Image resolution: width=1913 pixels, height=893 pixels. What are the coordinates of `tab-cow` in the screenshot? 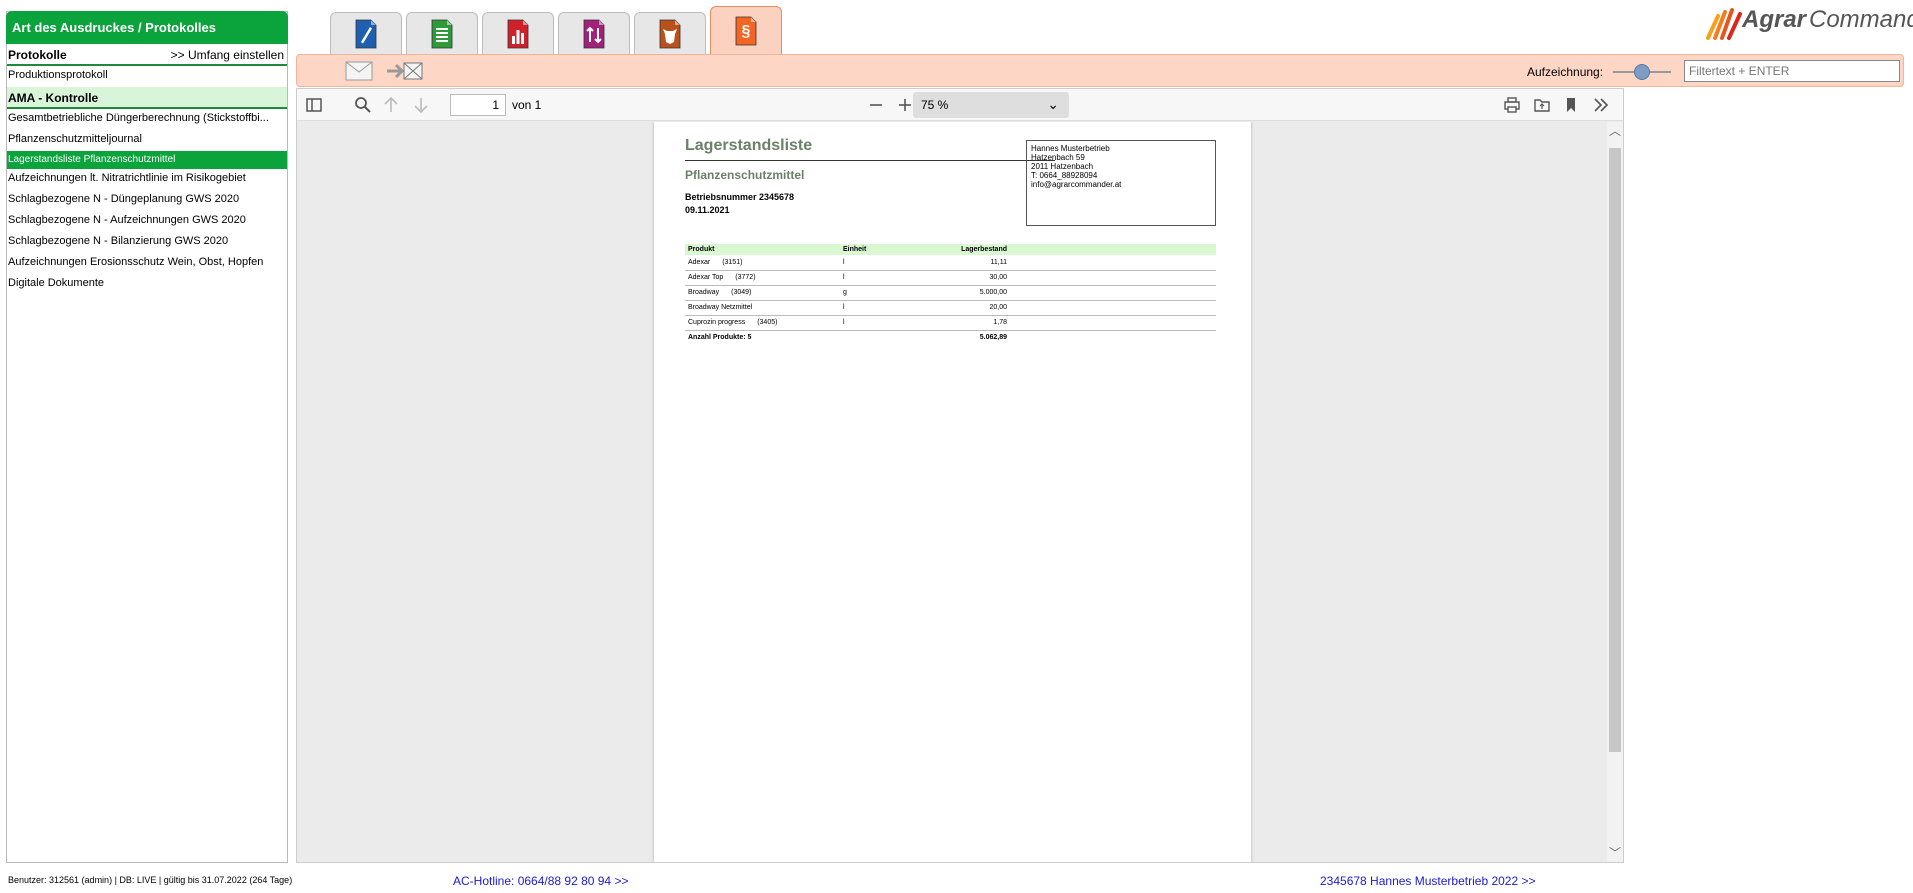 It's located at (670, 33).